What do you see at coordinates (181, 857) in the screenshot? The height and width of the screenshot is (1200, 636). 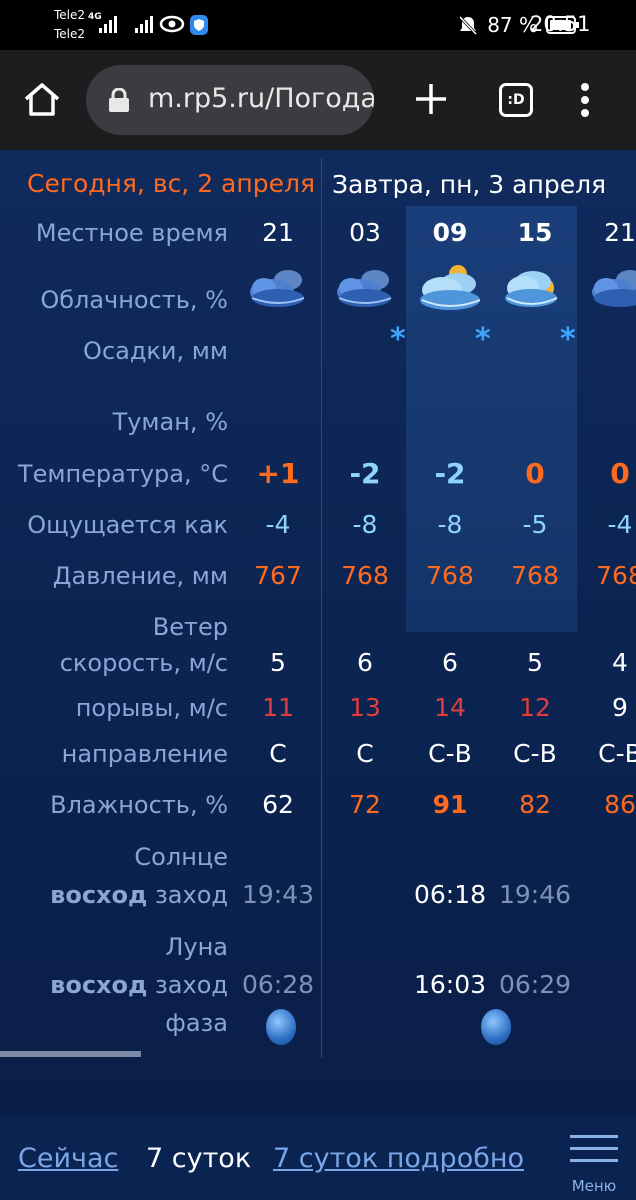 I see `label-sun: Солнце` at bounding box center [181, 857].